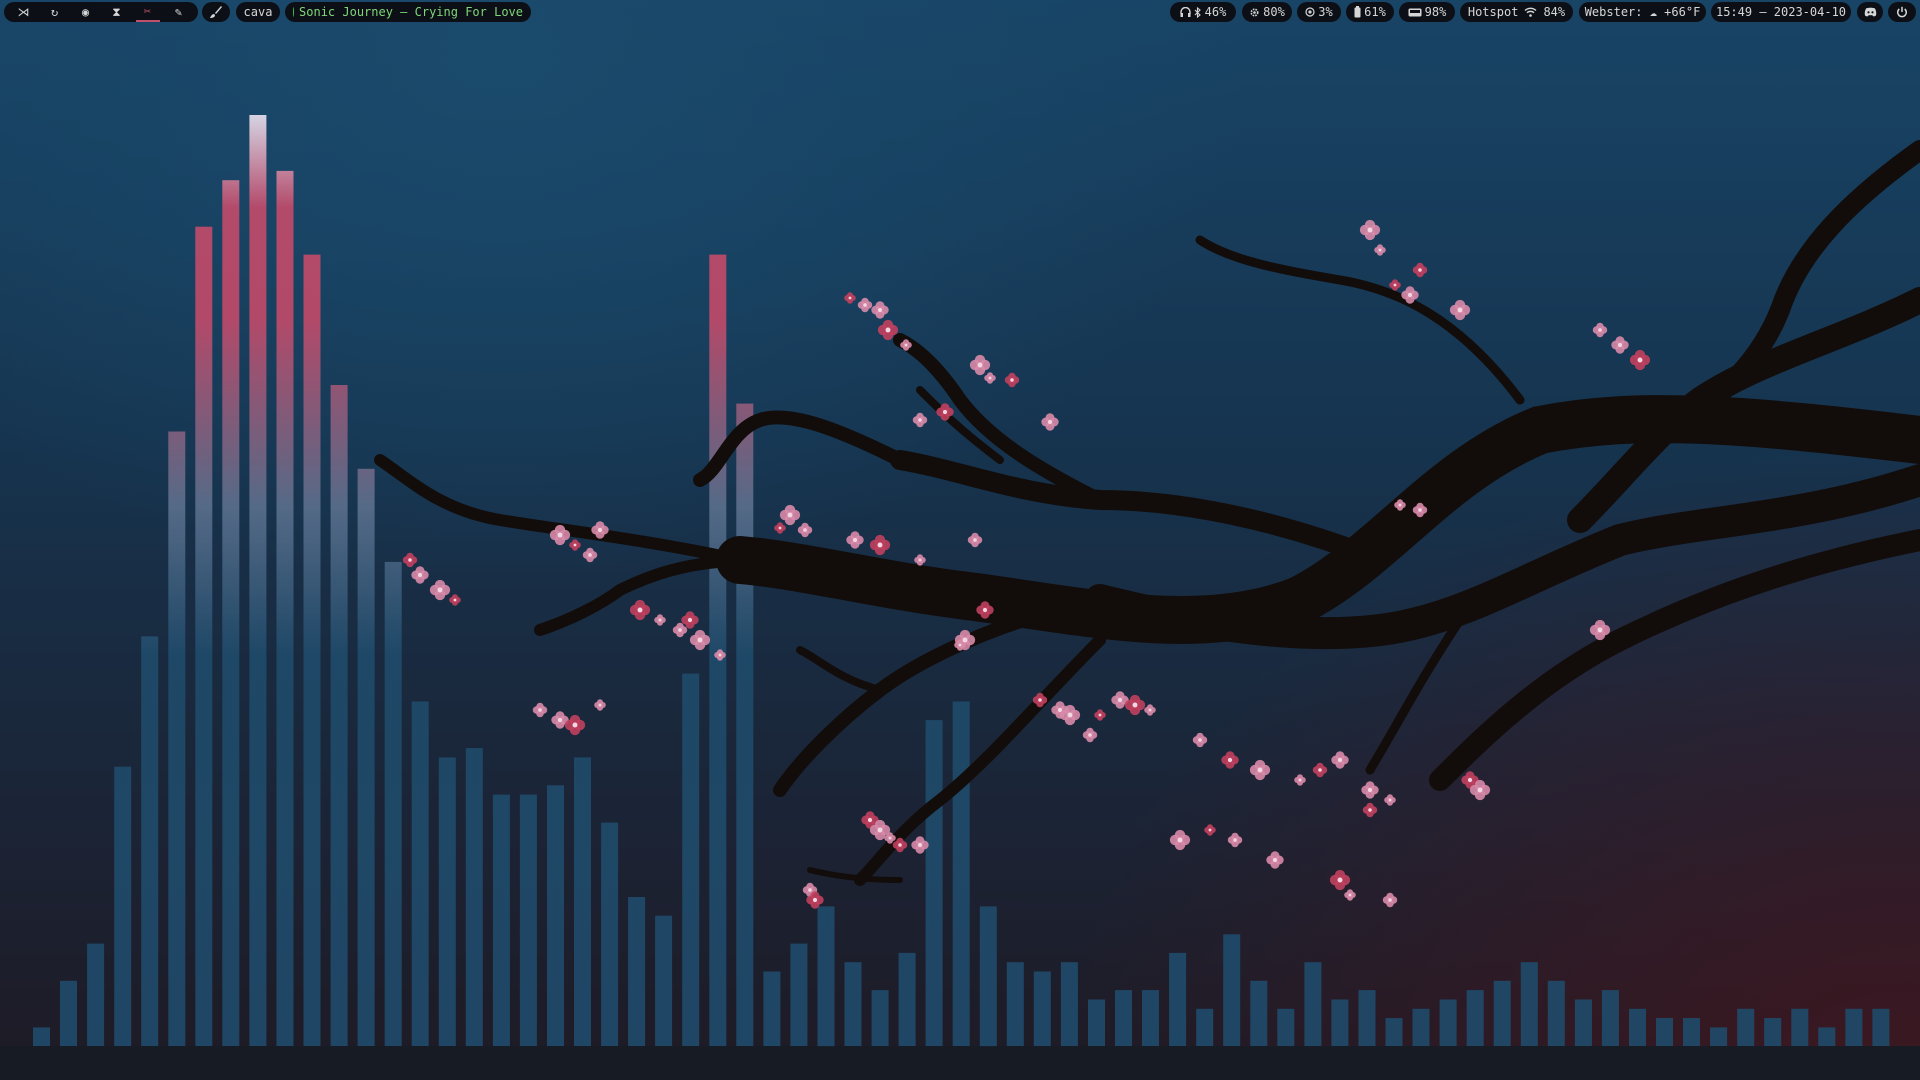 This screenshot has width=1920, height=1080. I want to click on memory-widget: 3%, so click(1319, 12).